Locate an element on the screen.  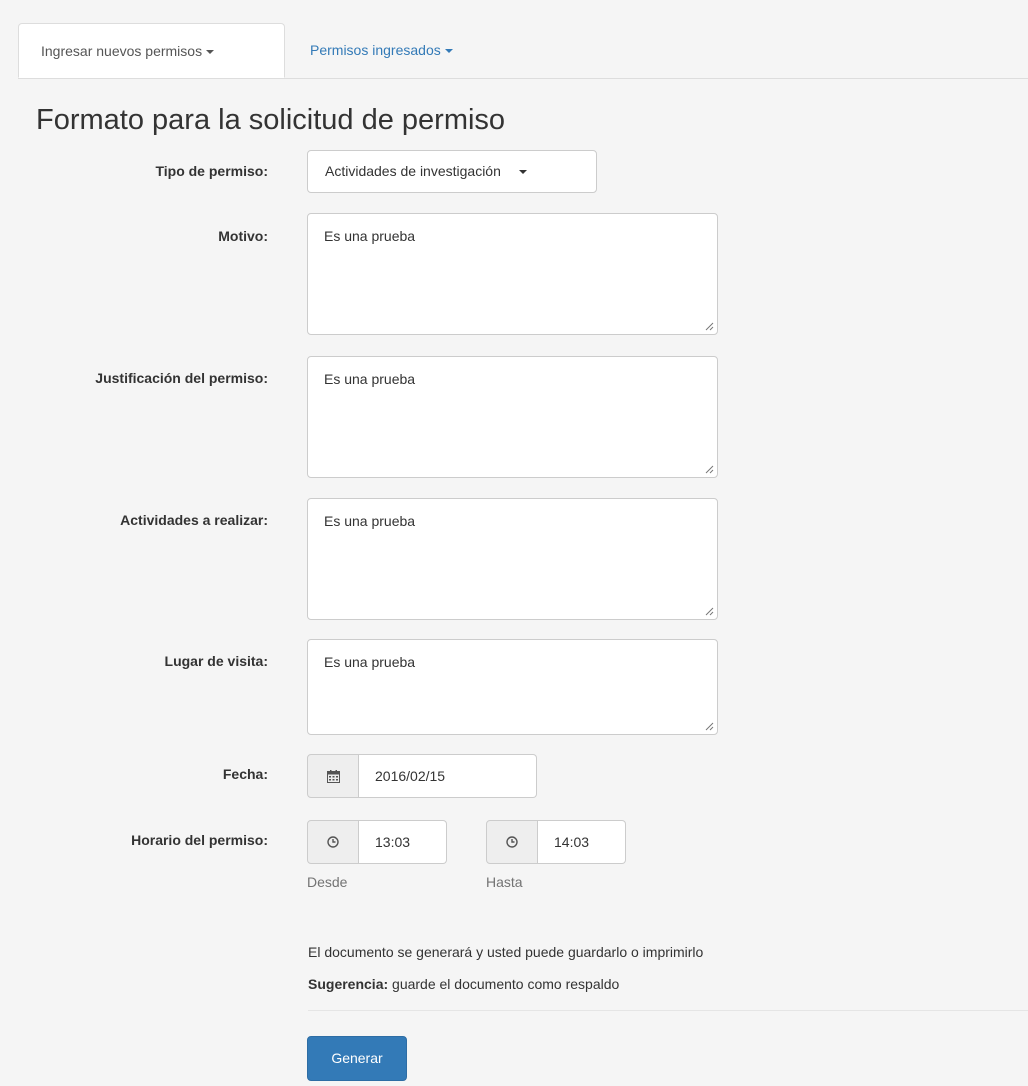
tab-label: Permisos ingresados is located at coordinates (375, 50).